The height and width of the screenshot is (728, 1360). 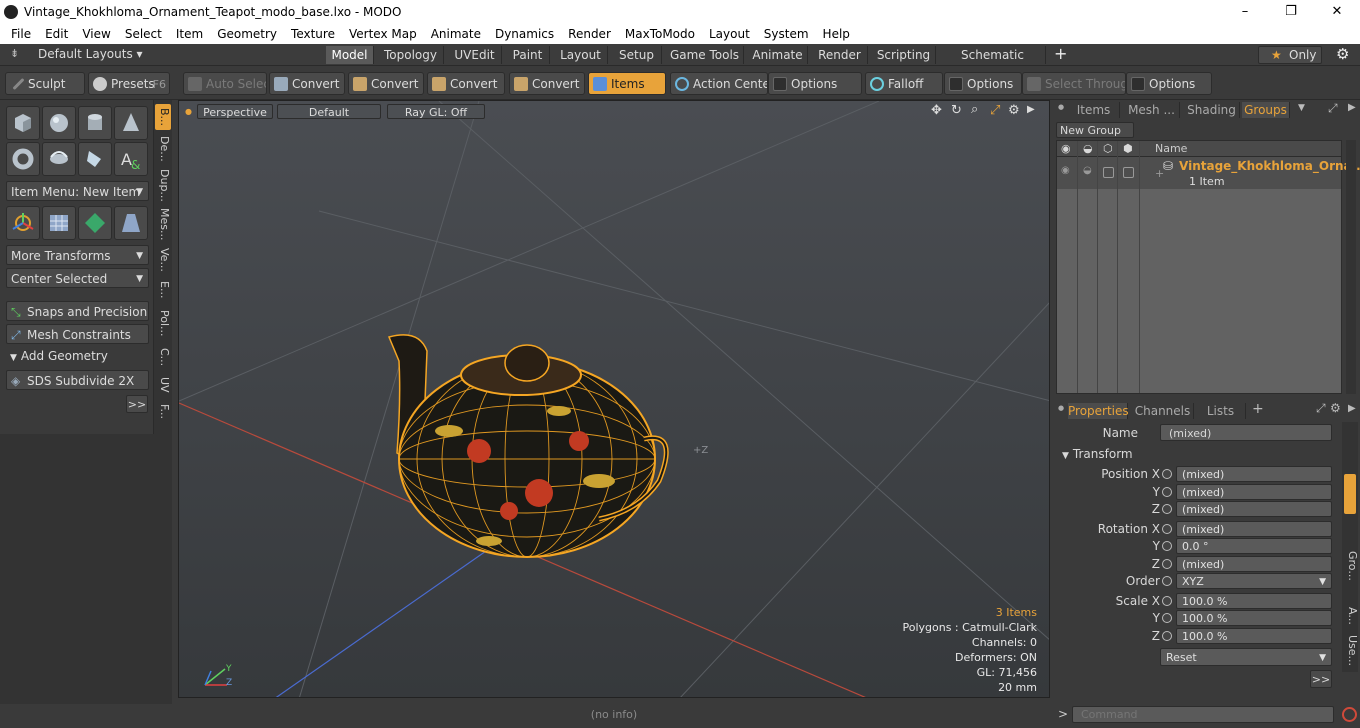 What do you see at coordinates (77, 334) in the screenshot?
I see `mesh-constraints-button: ⤢ Mesh Constraints` at bounding box center [77, 334].